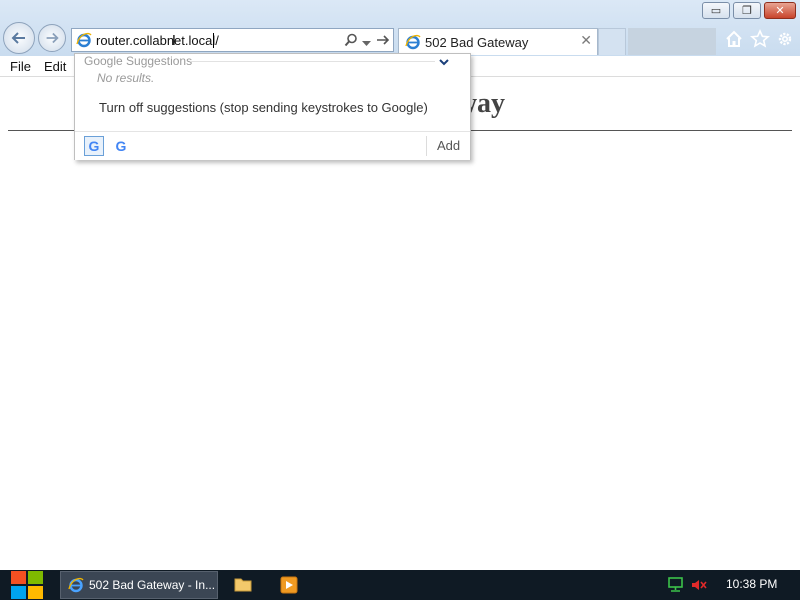 The height and width of the screenshot is (602, 800). Describe the element at coordinates (243, 585) in the screenshot. I see `folder-icon` at that location.